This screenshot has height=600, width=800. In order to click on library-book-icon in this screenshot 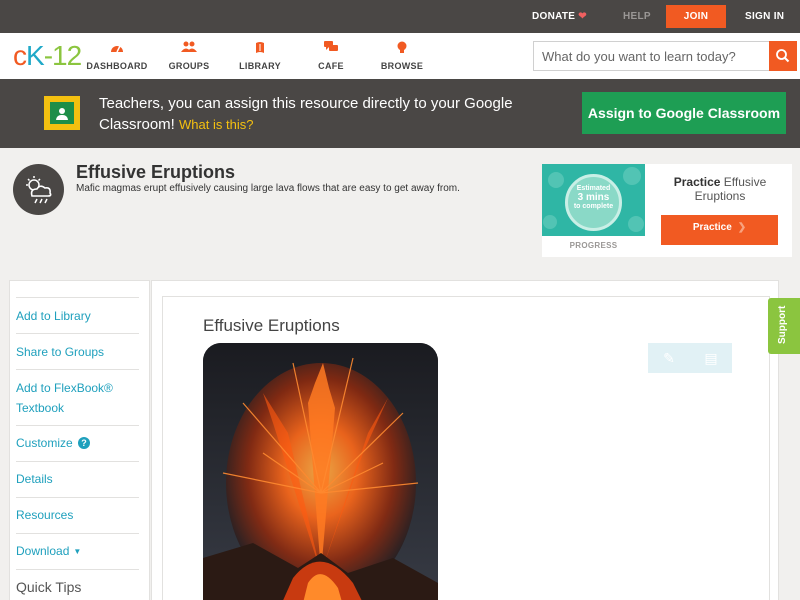, I will do `click(260, 49)`.